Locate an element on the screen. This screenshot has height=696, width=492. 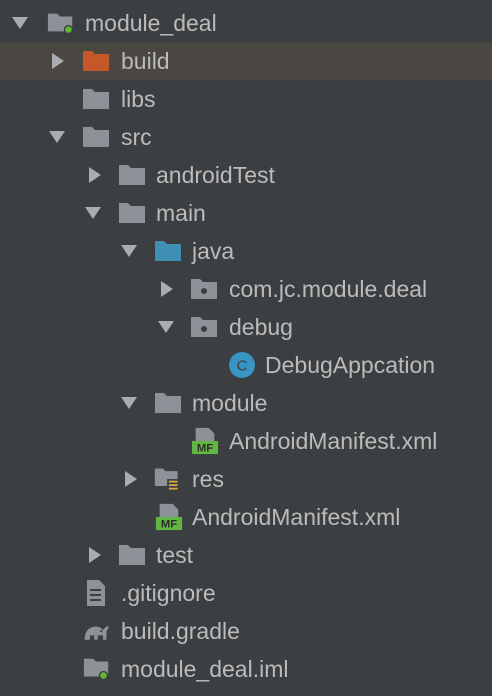
tree-node-label: test is located at coordinates (175, 555).